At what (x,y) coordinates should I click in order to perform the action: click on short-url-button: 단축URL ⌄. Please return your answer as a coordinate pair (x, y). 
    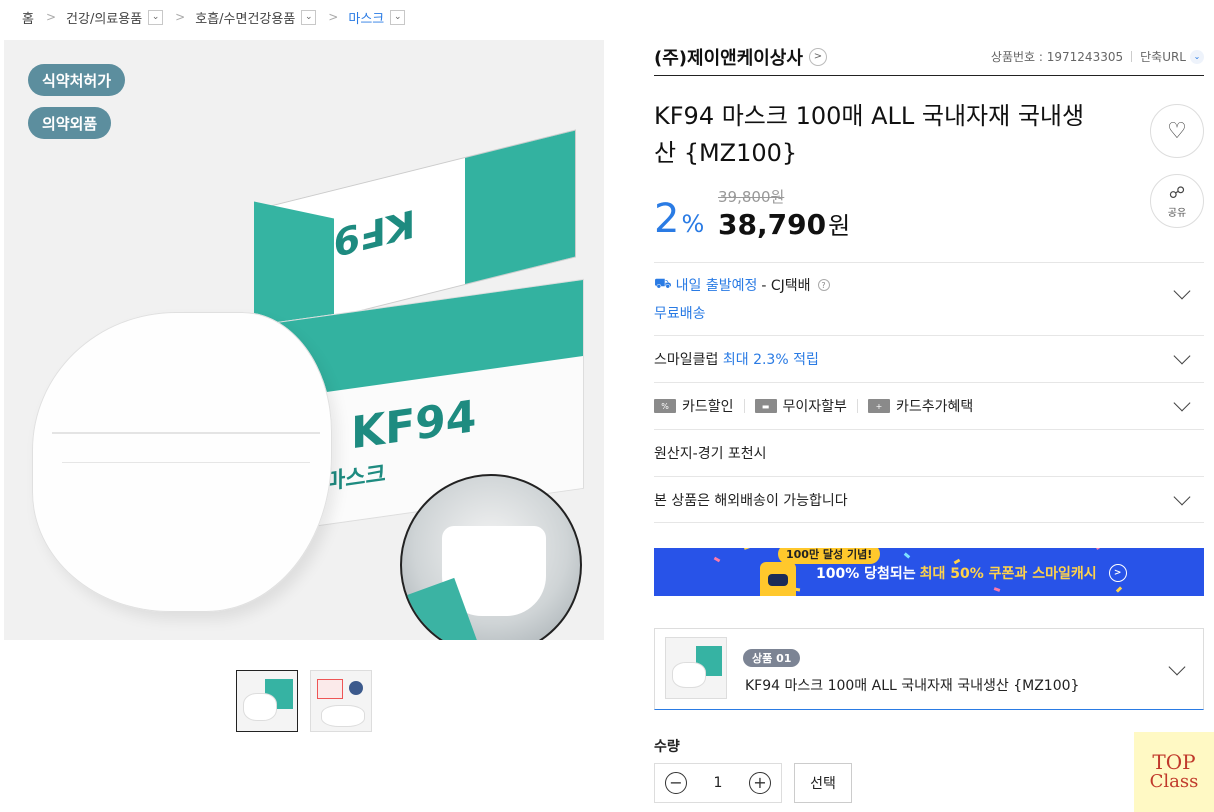
    Looking at the image, I should click on (1172, 56).